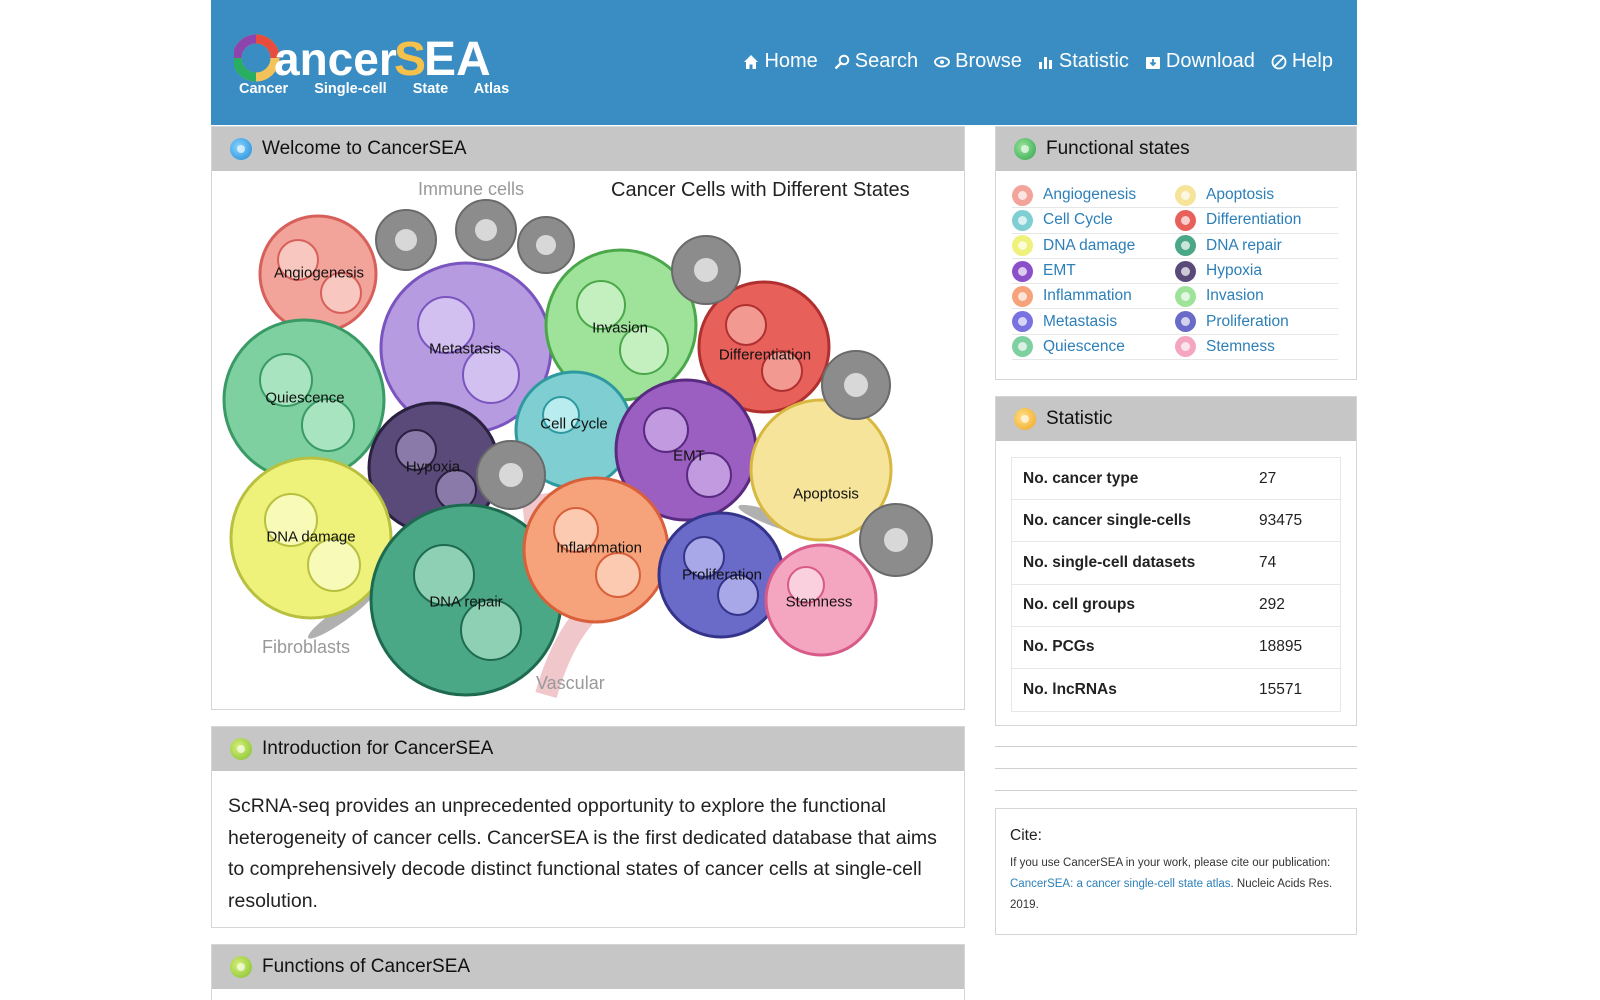 The height and width of the screenshot is (1000, 1600). I want to click on state-link-label: Cell Cycle, so click(1078, 220).